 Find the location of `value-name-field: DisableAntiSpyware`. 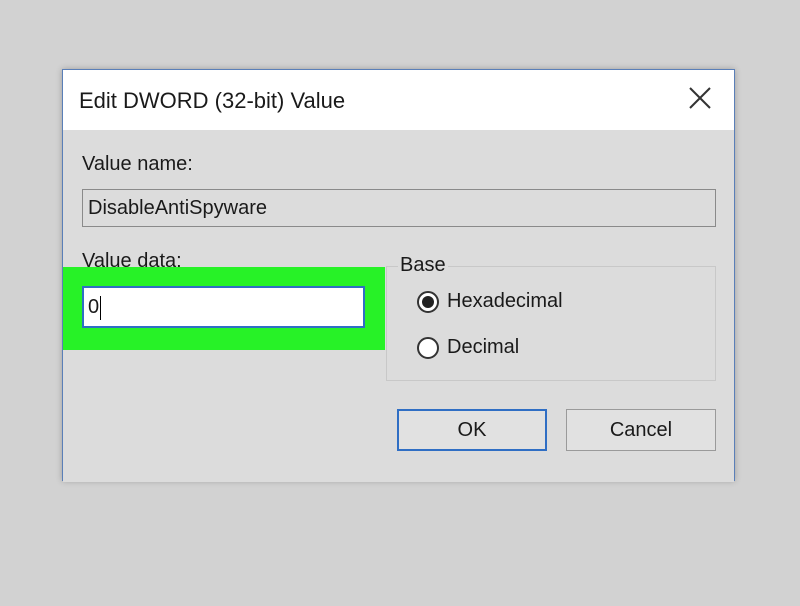

value-name-field: DisableAntiSpyware is located at coordinates (399, 208).